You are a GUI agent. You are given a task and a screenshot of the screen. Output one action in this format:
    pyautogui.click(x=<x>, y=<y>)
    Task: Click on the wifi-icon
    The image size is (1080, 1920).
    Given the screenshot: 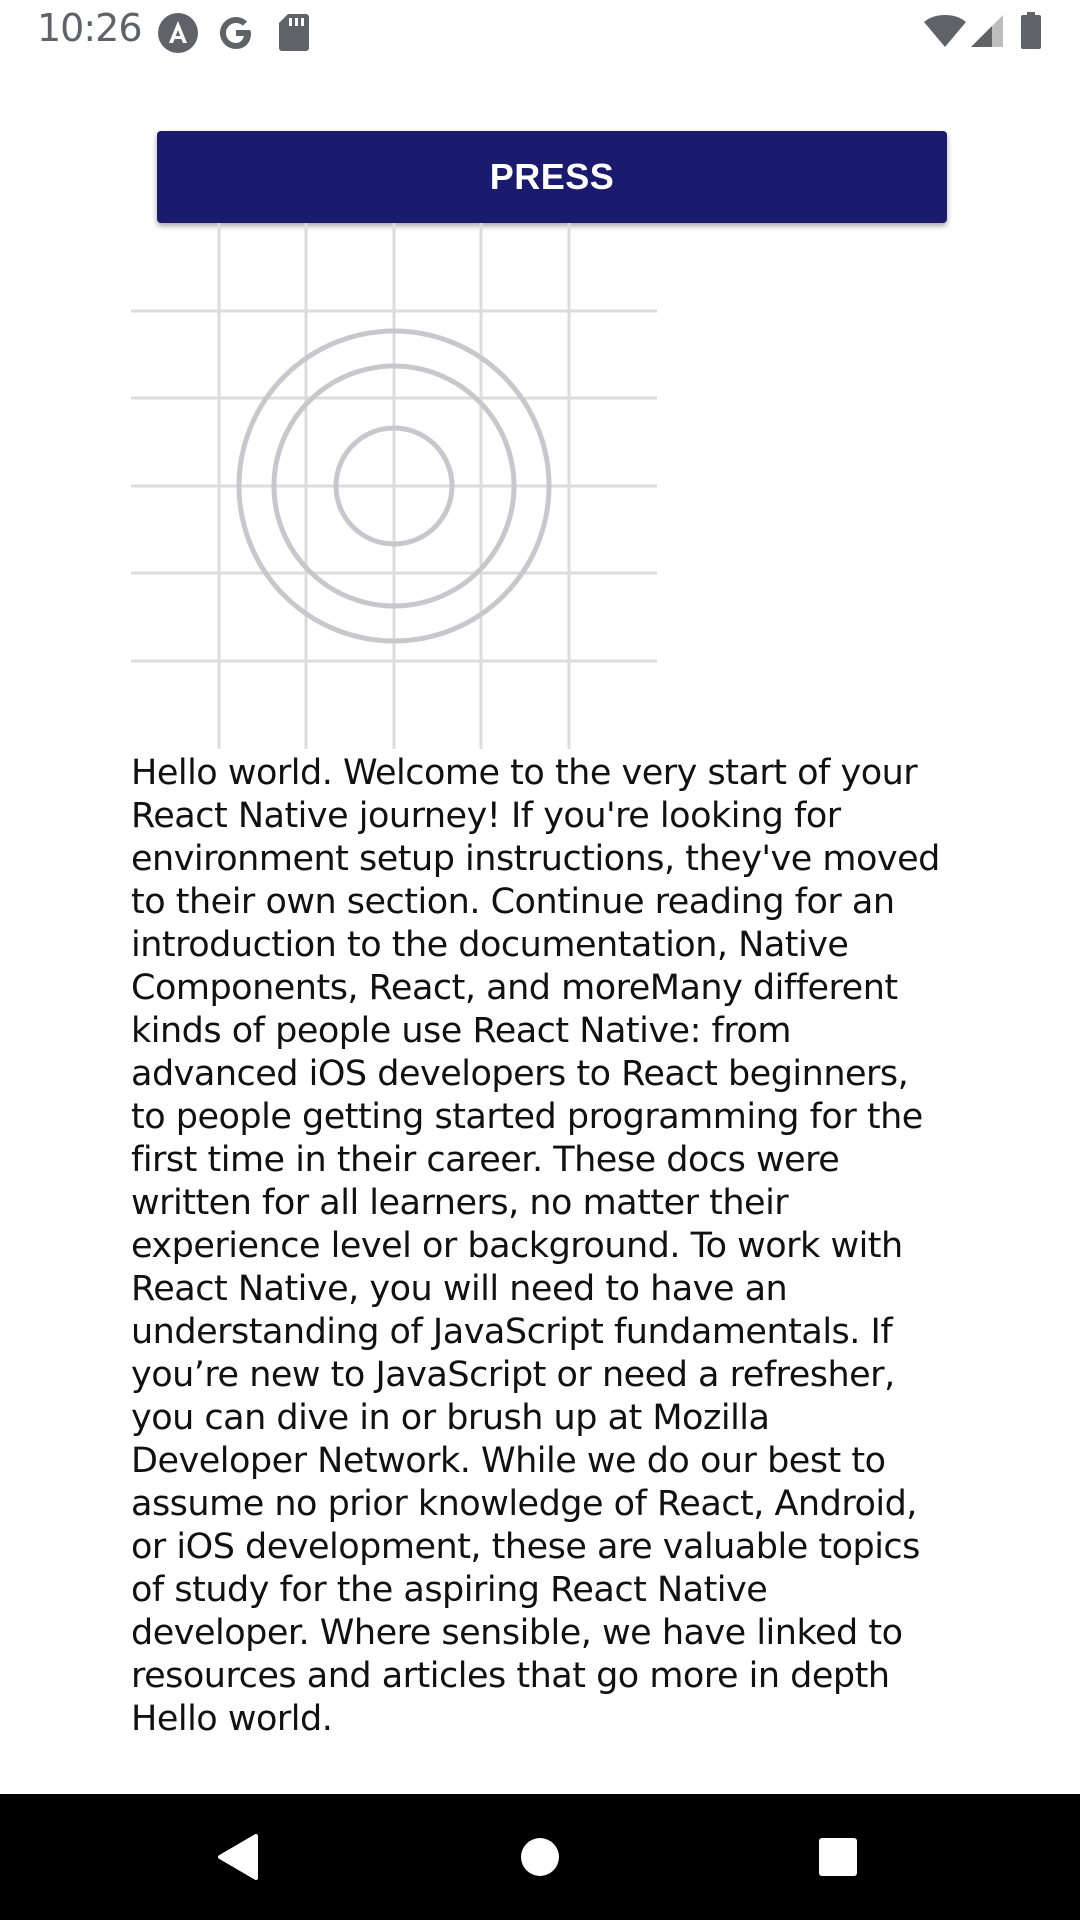 What is the action you would take?
    pyautogui.click(x=945, y=33)
    